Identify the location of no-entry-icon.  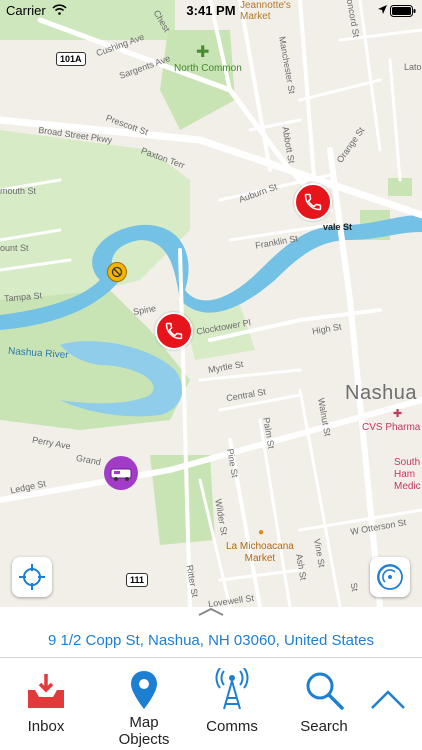
(117, 272).